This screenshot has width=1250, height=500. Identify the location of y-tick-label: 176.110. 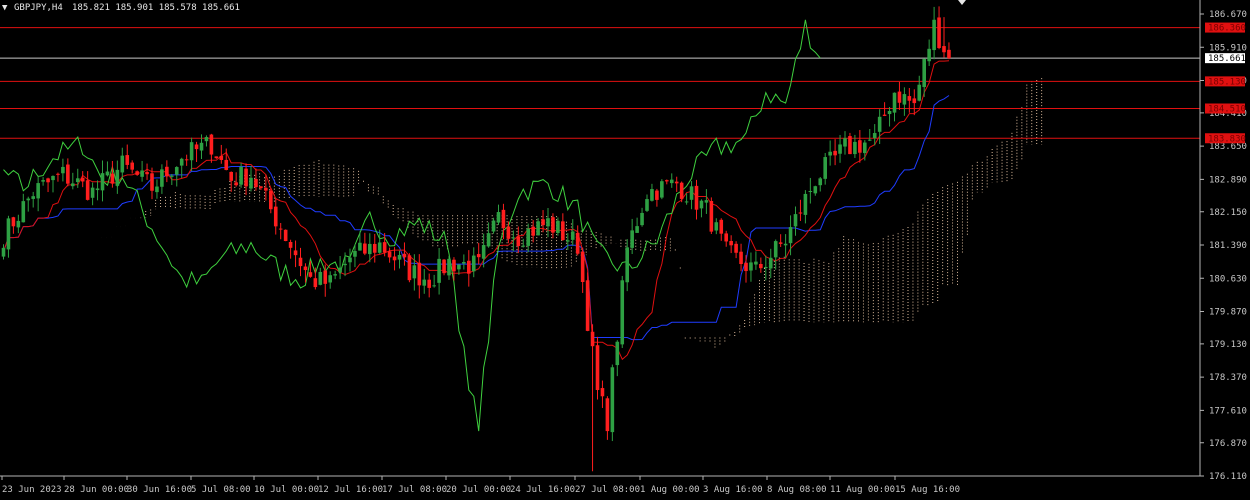
(1228, 477).